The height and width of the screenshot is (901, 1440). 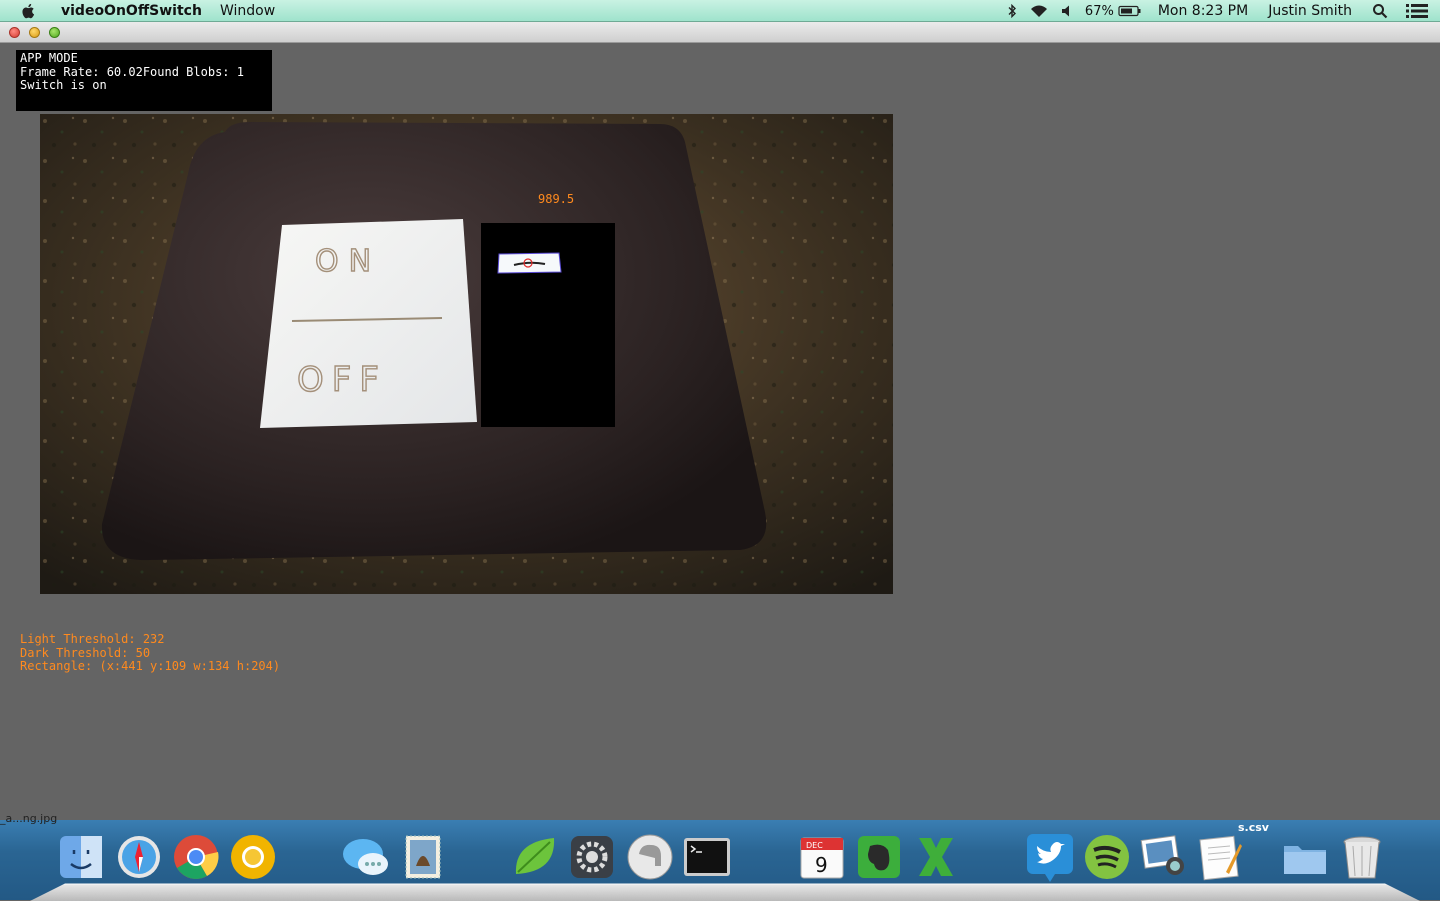 What do you see at coordinates (814, 845) in the screenshot?
I see `calendar-month: DEC` at bounding box center [814, 845].